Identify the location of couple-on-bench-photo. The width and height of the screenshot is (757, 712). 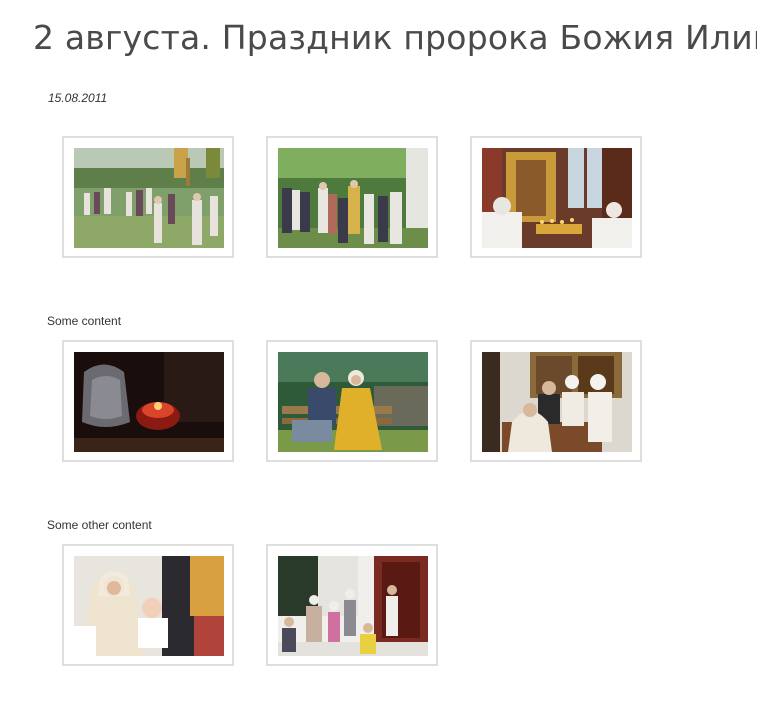
(353, 402).